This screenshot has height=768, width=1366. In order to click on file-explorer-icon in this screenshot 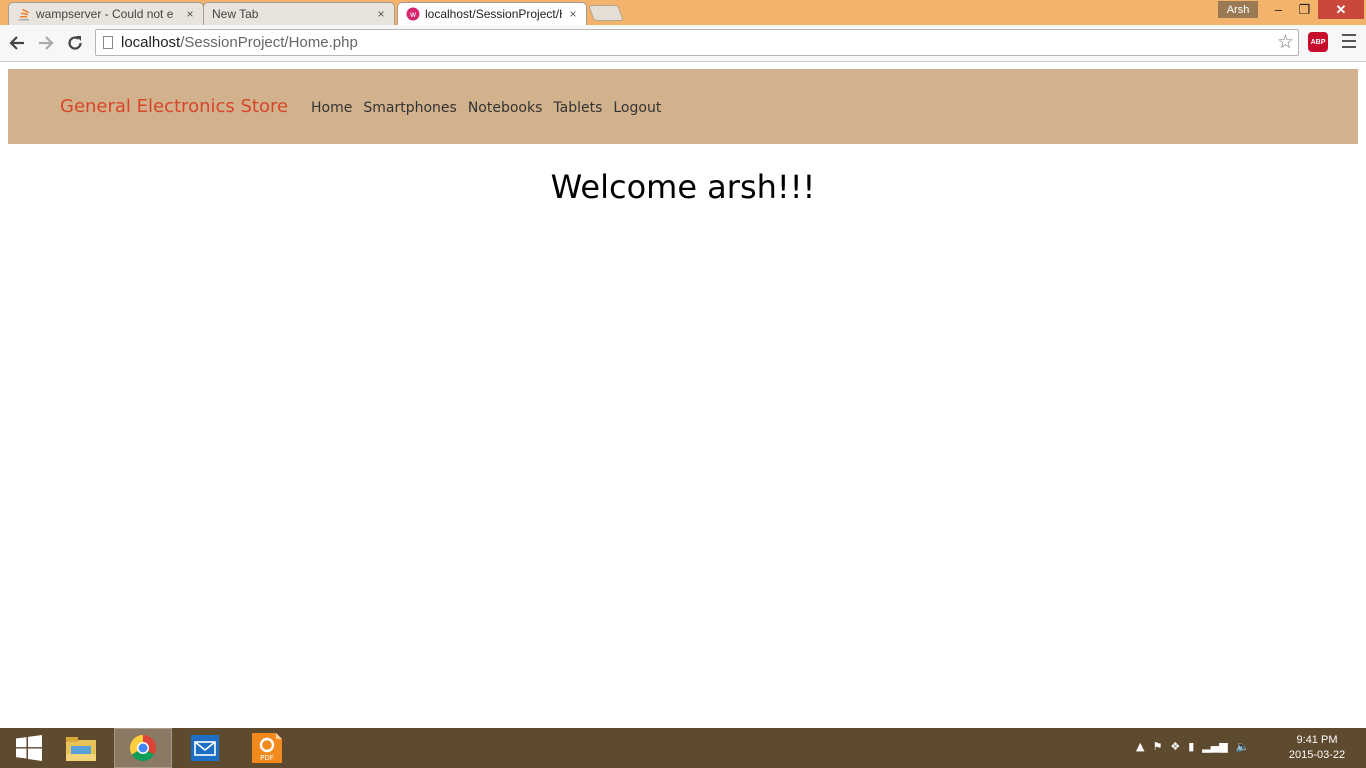, I will do `click(81, 749)`.